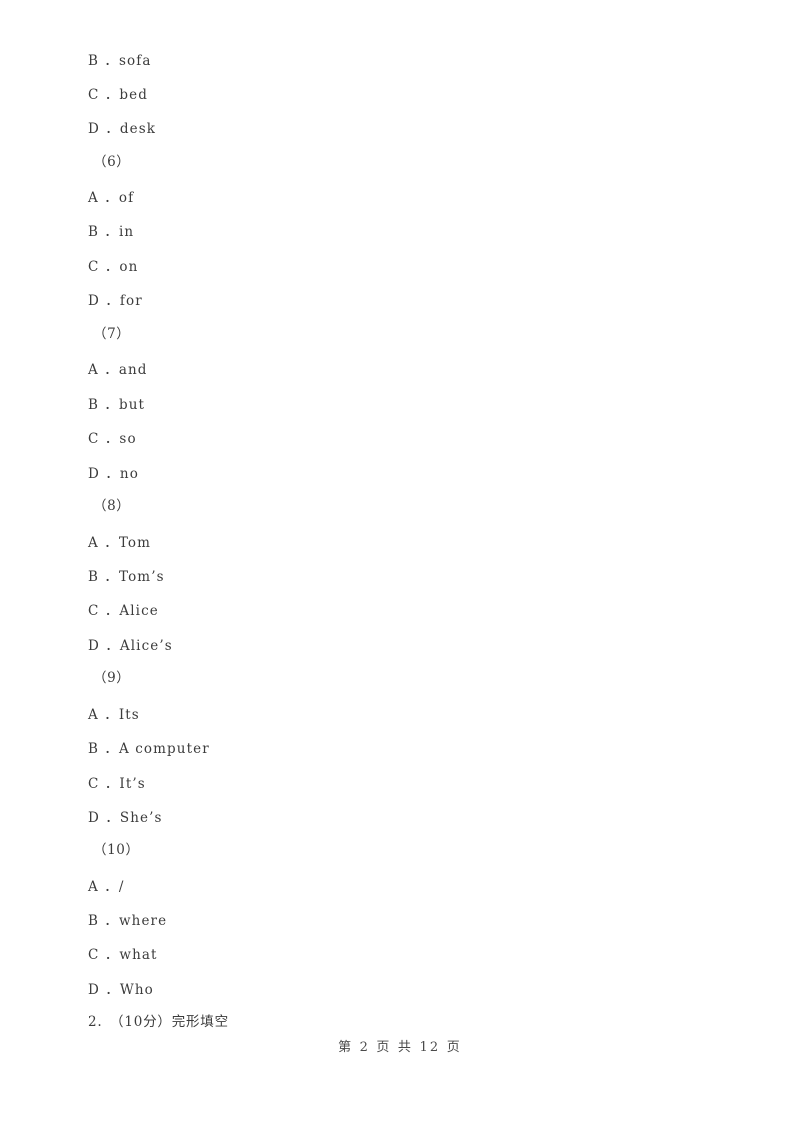  I want to click on answer-option: D ．Who, so click(121, 990).